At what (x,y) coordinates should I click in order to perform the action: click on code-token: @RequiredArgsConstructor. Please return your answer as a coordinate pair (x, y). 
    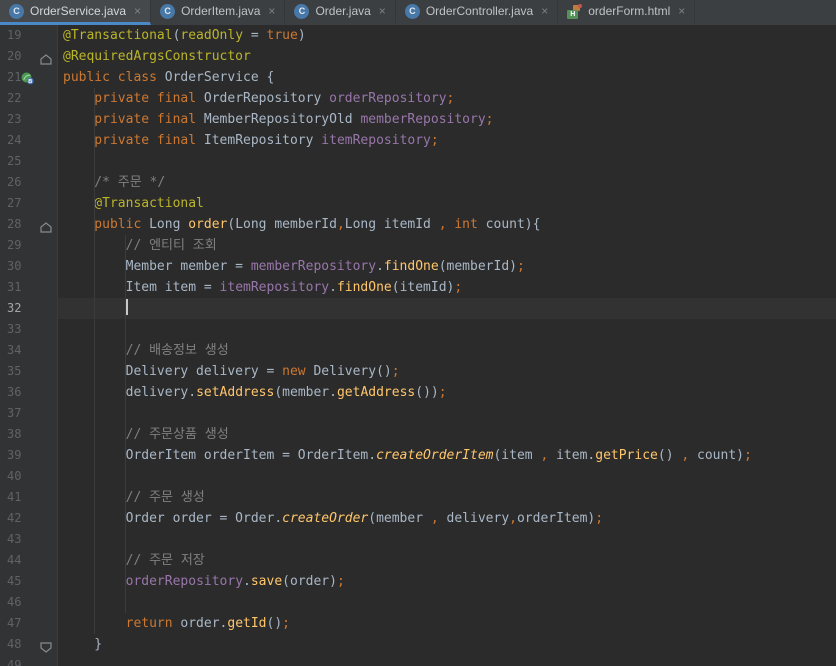
    Looking at the image, I should click on (157, 56).